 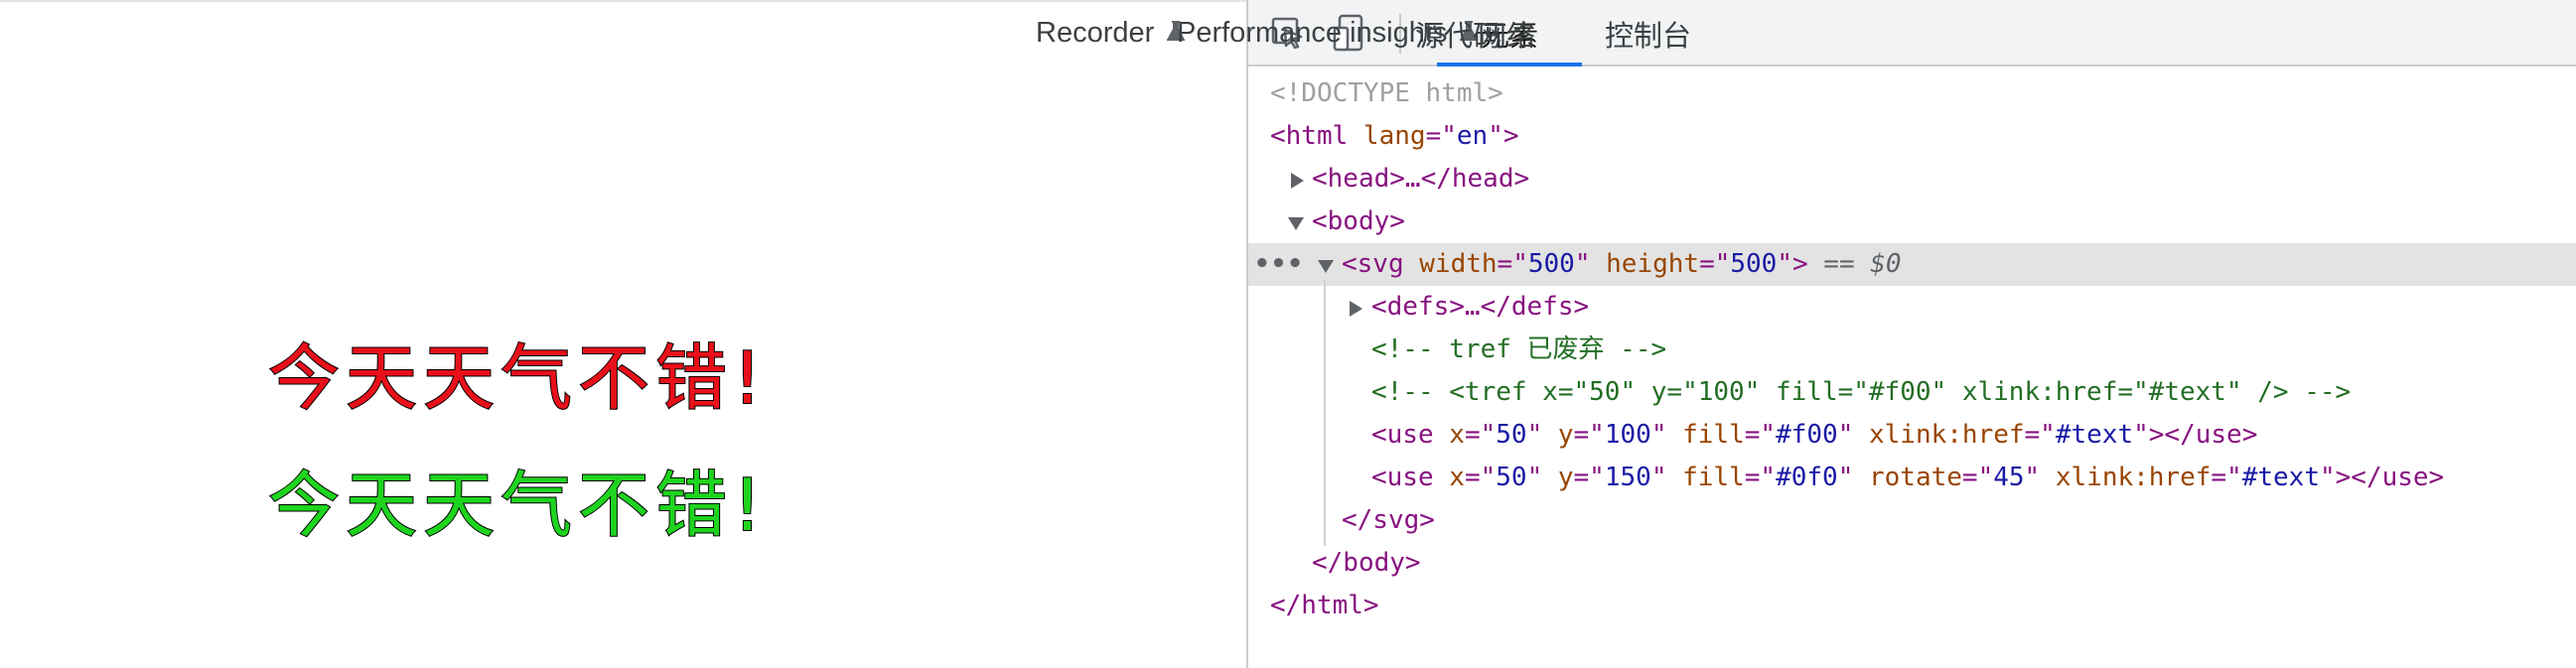 What do you see at coordinates (1912, 136) in the screenshot?
I see `tree-row-html: <html lang="en">` at bounding box center [1912, 136].